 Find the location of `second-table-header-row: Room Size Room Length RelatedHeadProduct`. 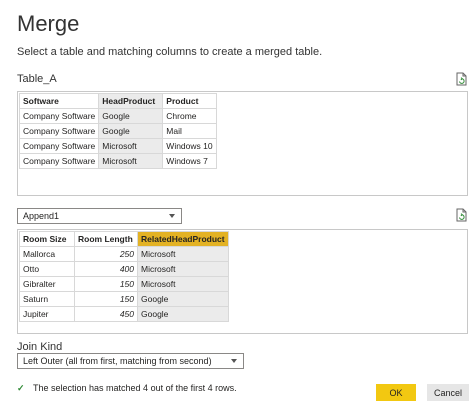

second-table-header-row: Room Size Room Length RelatedHeadProduct is located at coordinates (124, 239).